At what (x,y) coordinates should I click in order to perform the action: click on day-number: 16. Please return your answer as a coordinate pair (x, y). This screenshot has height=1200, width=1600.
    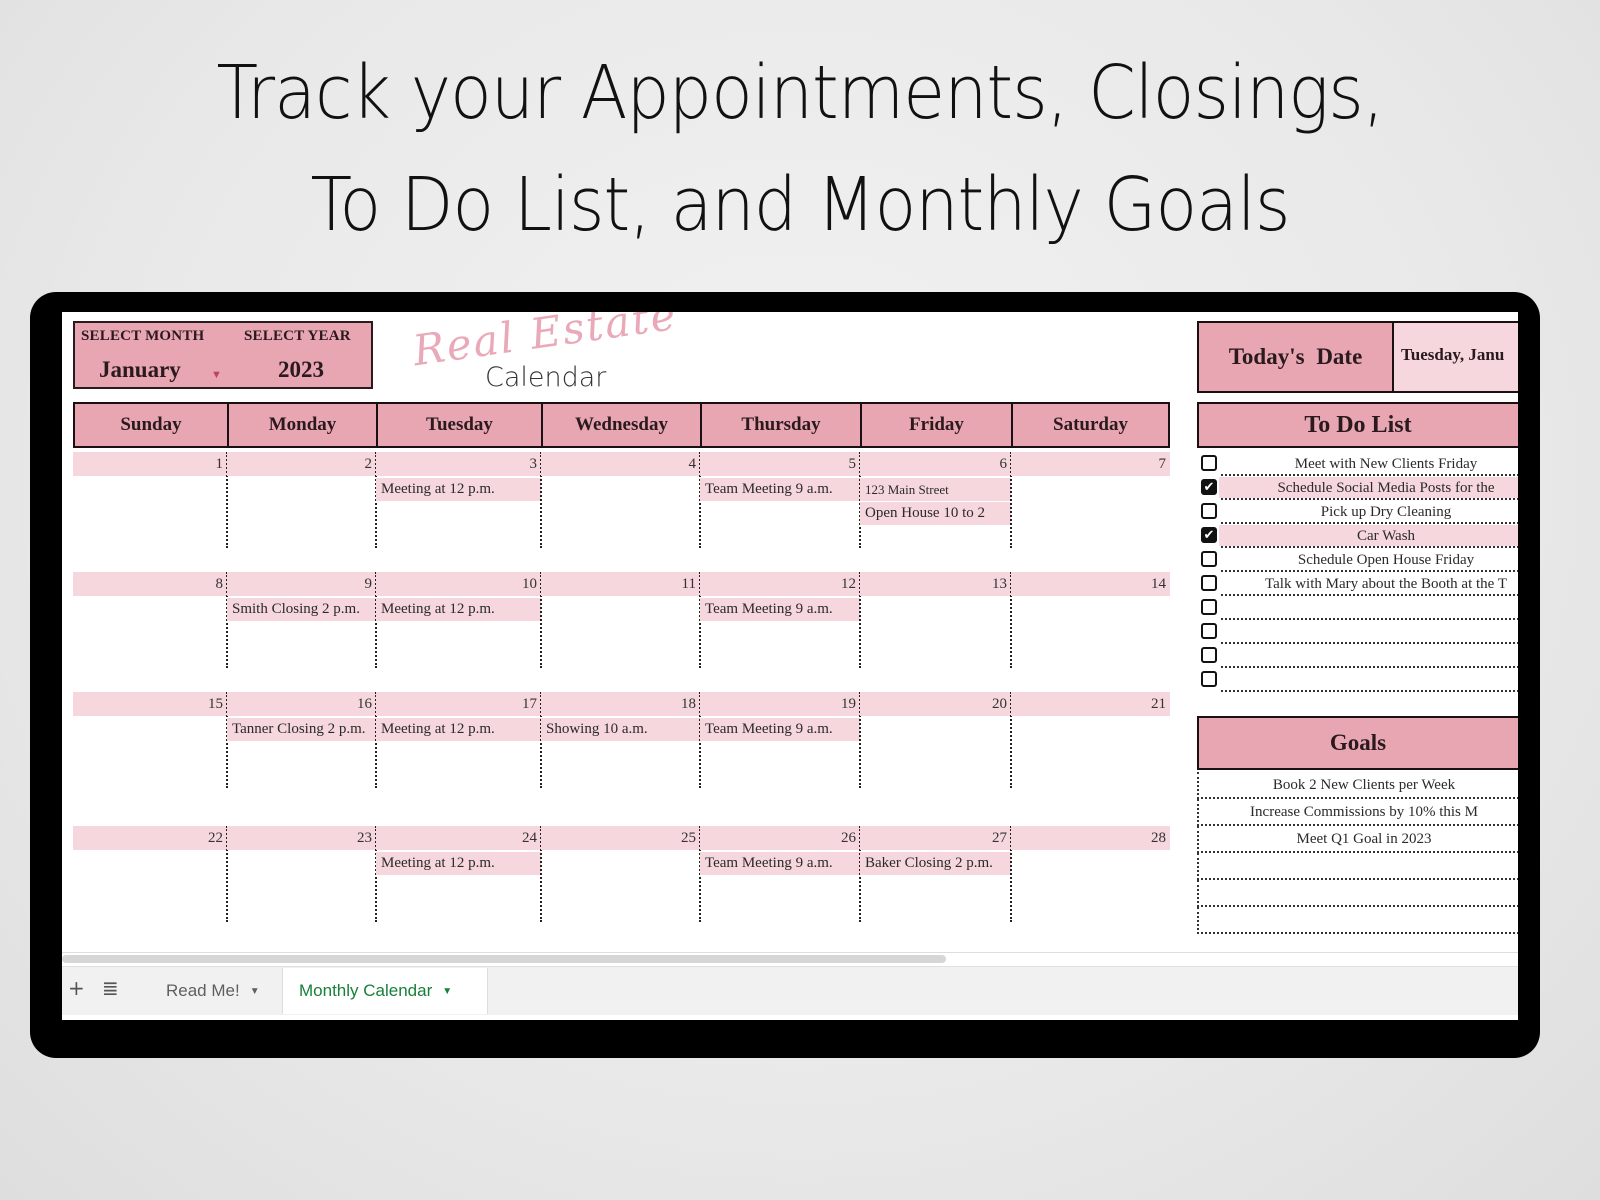
    Looking at the image, I should click on (301, 704).